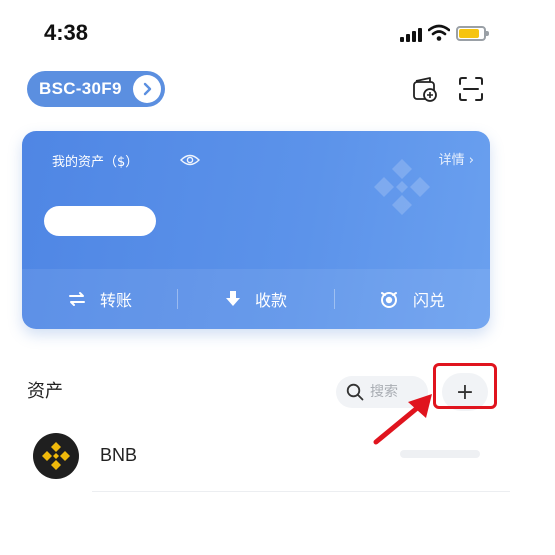  What do you see at coordinates (270, 300) in the screenshot?
I see `receive-label: 收款` at bounding box center [270, 300].